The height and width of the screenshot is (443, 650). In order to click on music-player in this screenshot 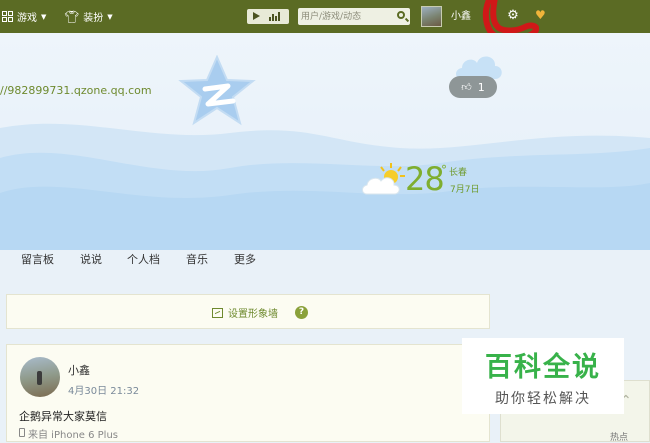, I will do `click(268, 16)`.